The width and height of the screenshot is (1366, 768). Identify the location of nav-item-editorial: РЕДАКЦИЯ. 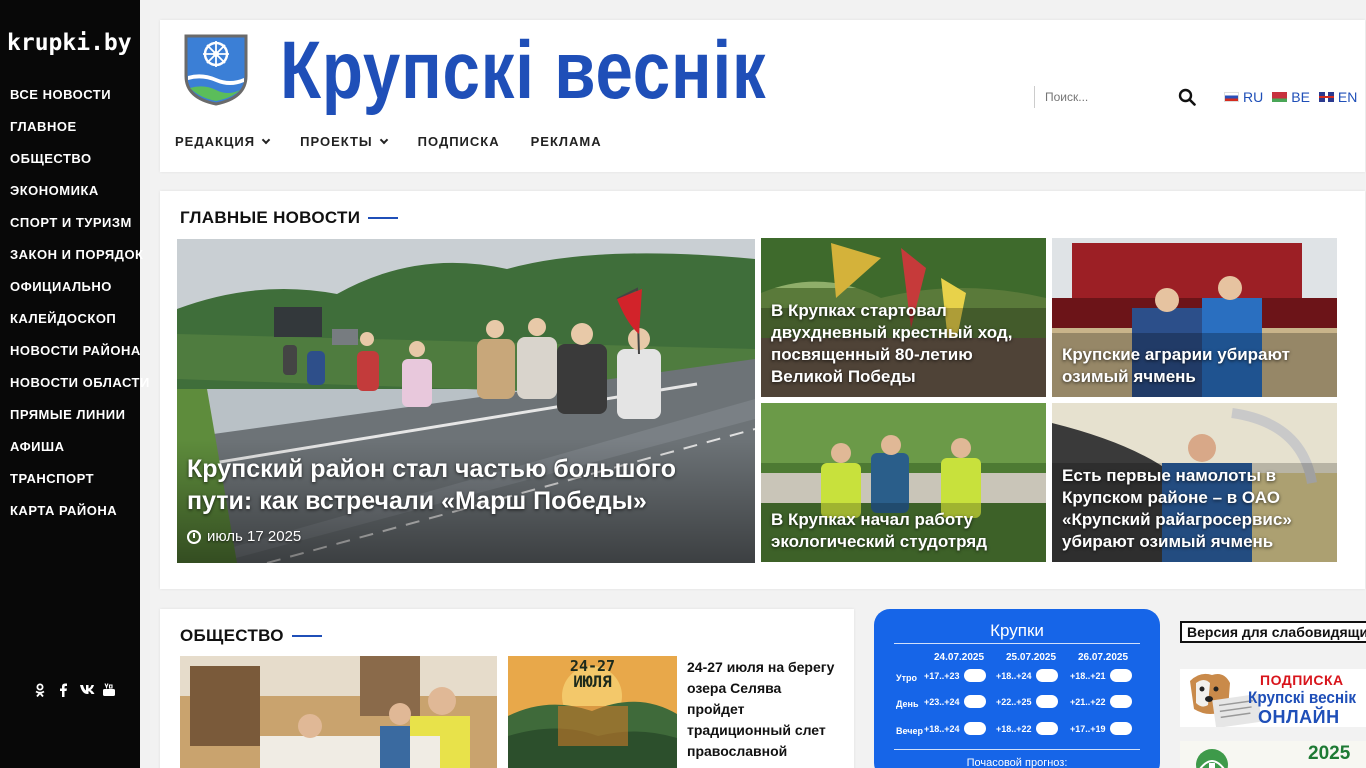
(223, 141).